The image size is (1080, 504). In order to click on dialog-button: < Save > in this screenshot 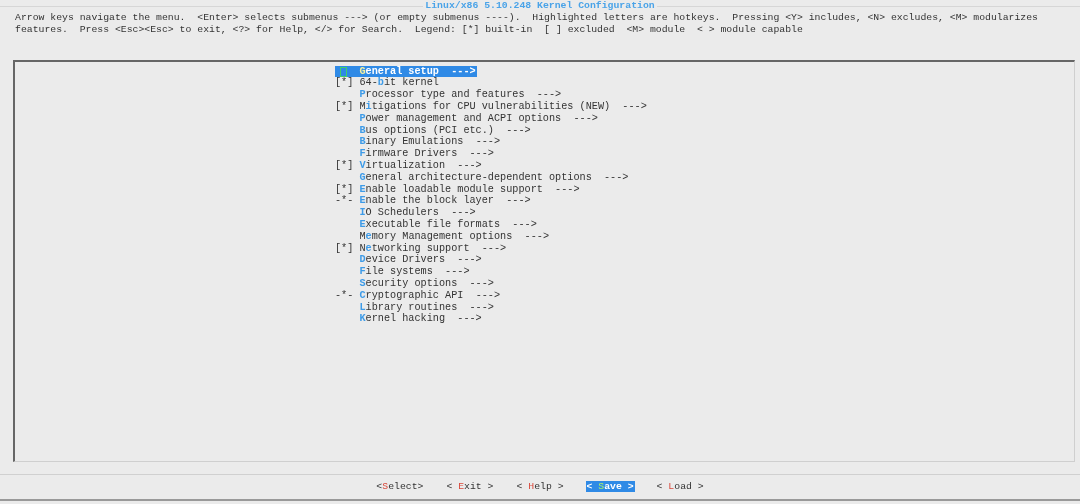, I will do `click(610, 486)`.